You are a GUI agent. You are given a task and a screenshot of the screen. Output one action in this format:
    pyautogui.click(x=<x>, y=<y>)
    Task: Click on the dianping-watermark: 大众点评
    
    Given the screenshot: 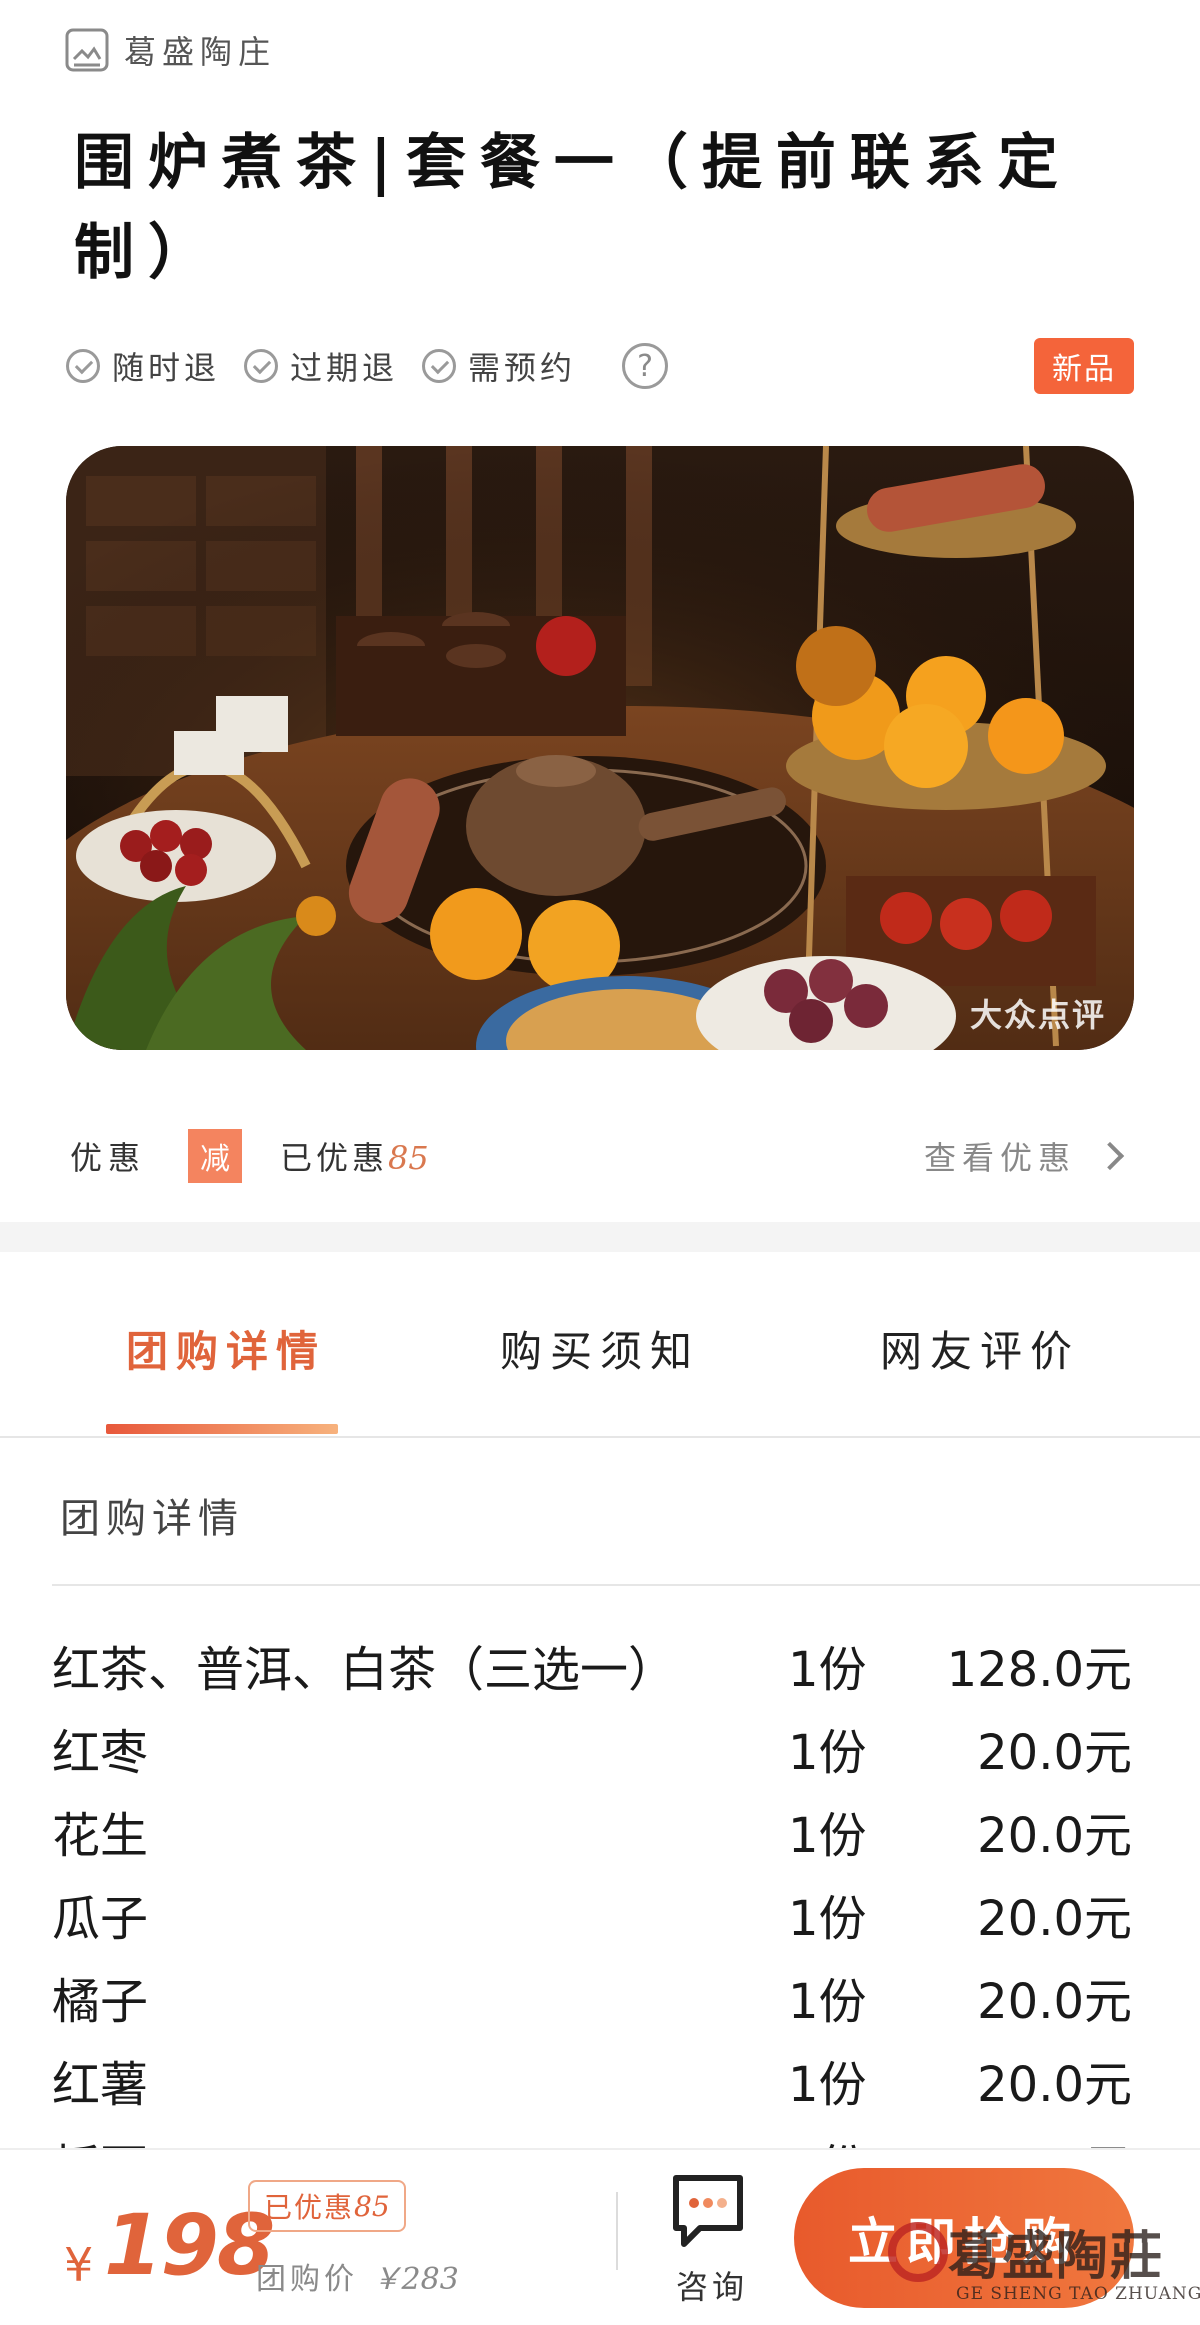 What is the action you would take?
    pyautogui.click(x=1037, y=1015)
    